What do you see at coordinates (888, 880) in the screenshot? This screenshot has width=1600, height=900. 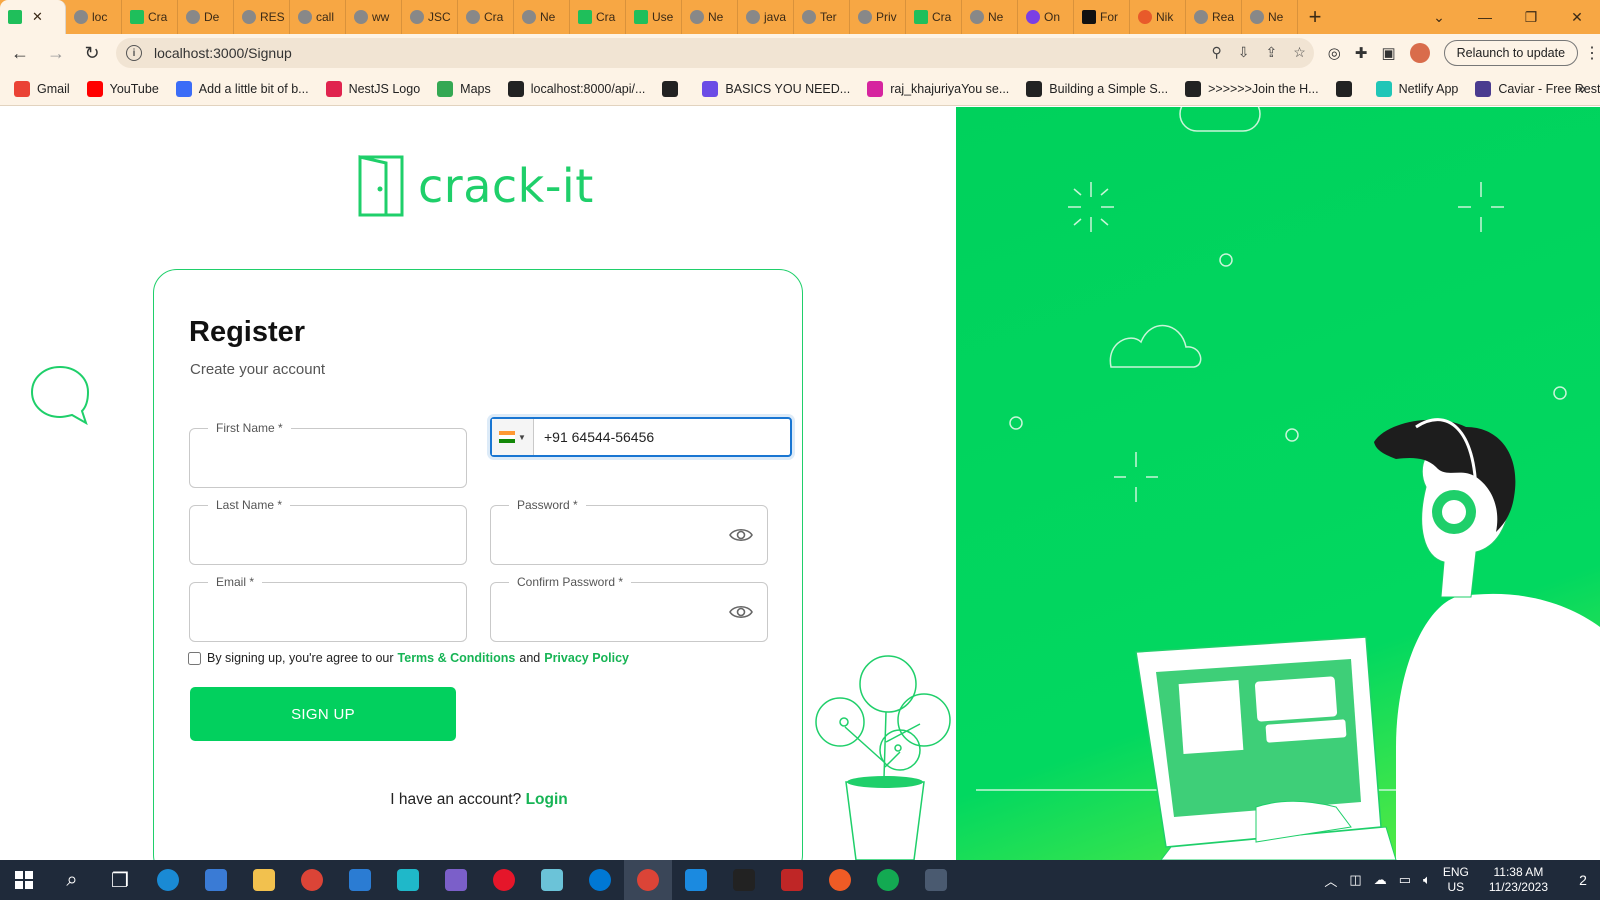 I see `mongodb-compass-taskbar-button` at bounding box center [888, 880].